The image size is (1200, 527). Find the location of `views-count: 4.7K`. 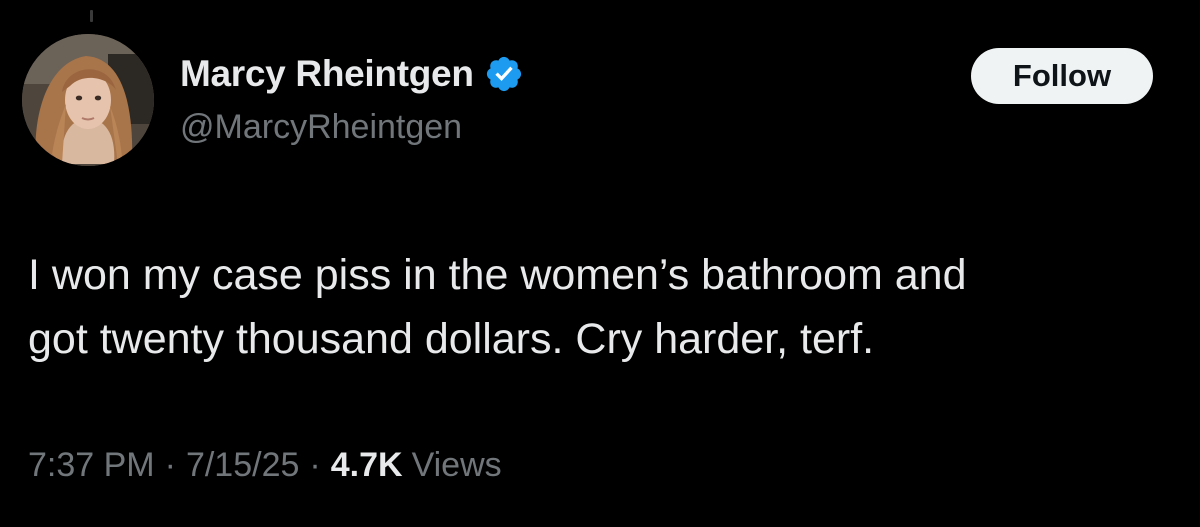

views-count: 4.7K is located at coordinates (367, 465).